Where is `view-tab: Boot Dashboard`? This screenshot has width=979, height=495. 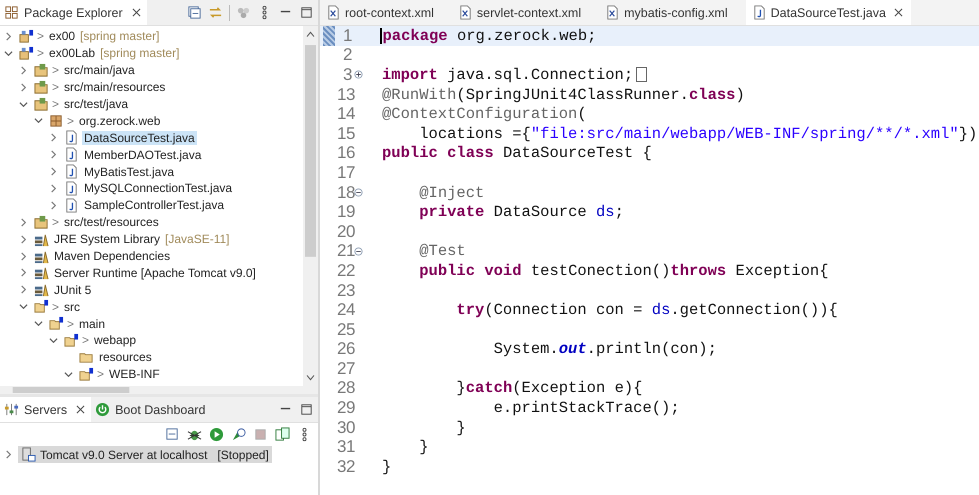
view-tab: Boot Dashboard is located at coordinates (151, 409).